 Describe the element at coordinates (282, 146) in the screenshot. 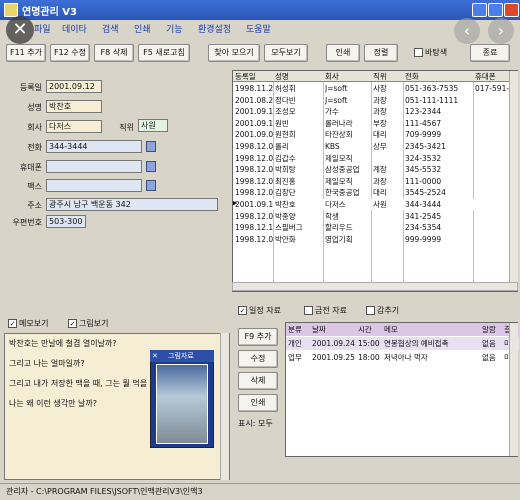

I see `grid-cell: 롤리` at that location.